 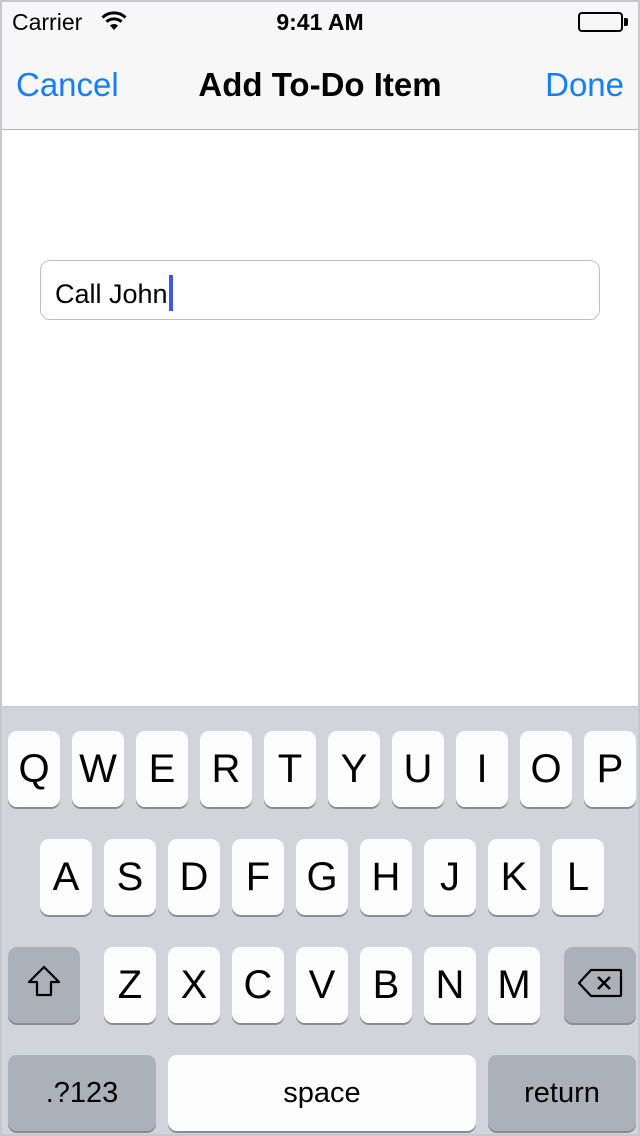 What do you see at coordinates (194, 985) in the screenshot?
I see `key-x: X` at bounding box center [194, 985].